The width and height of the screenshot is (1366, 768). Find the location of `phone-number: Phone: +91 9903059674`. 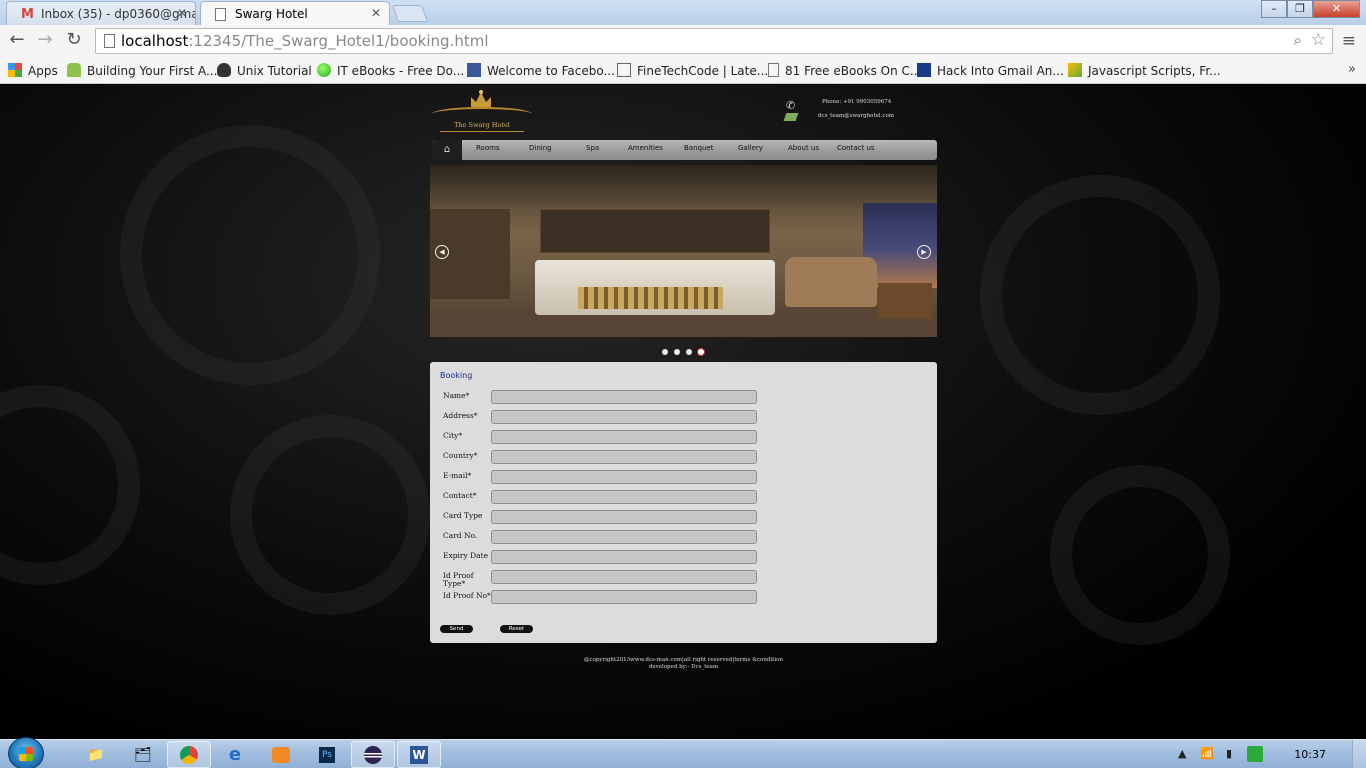

phone-number: Phone: +91 9903059674 is located at coordinates (857, 102).